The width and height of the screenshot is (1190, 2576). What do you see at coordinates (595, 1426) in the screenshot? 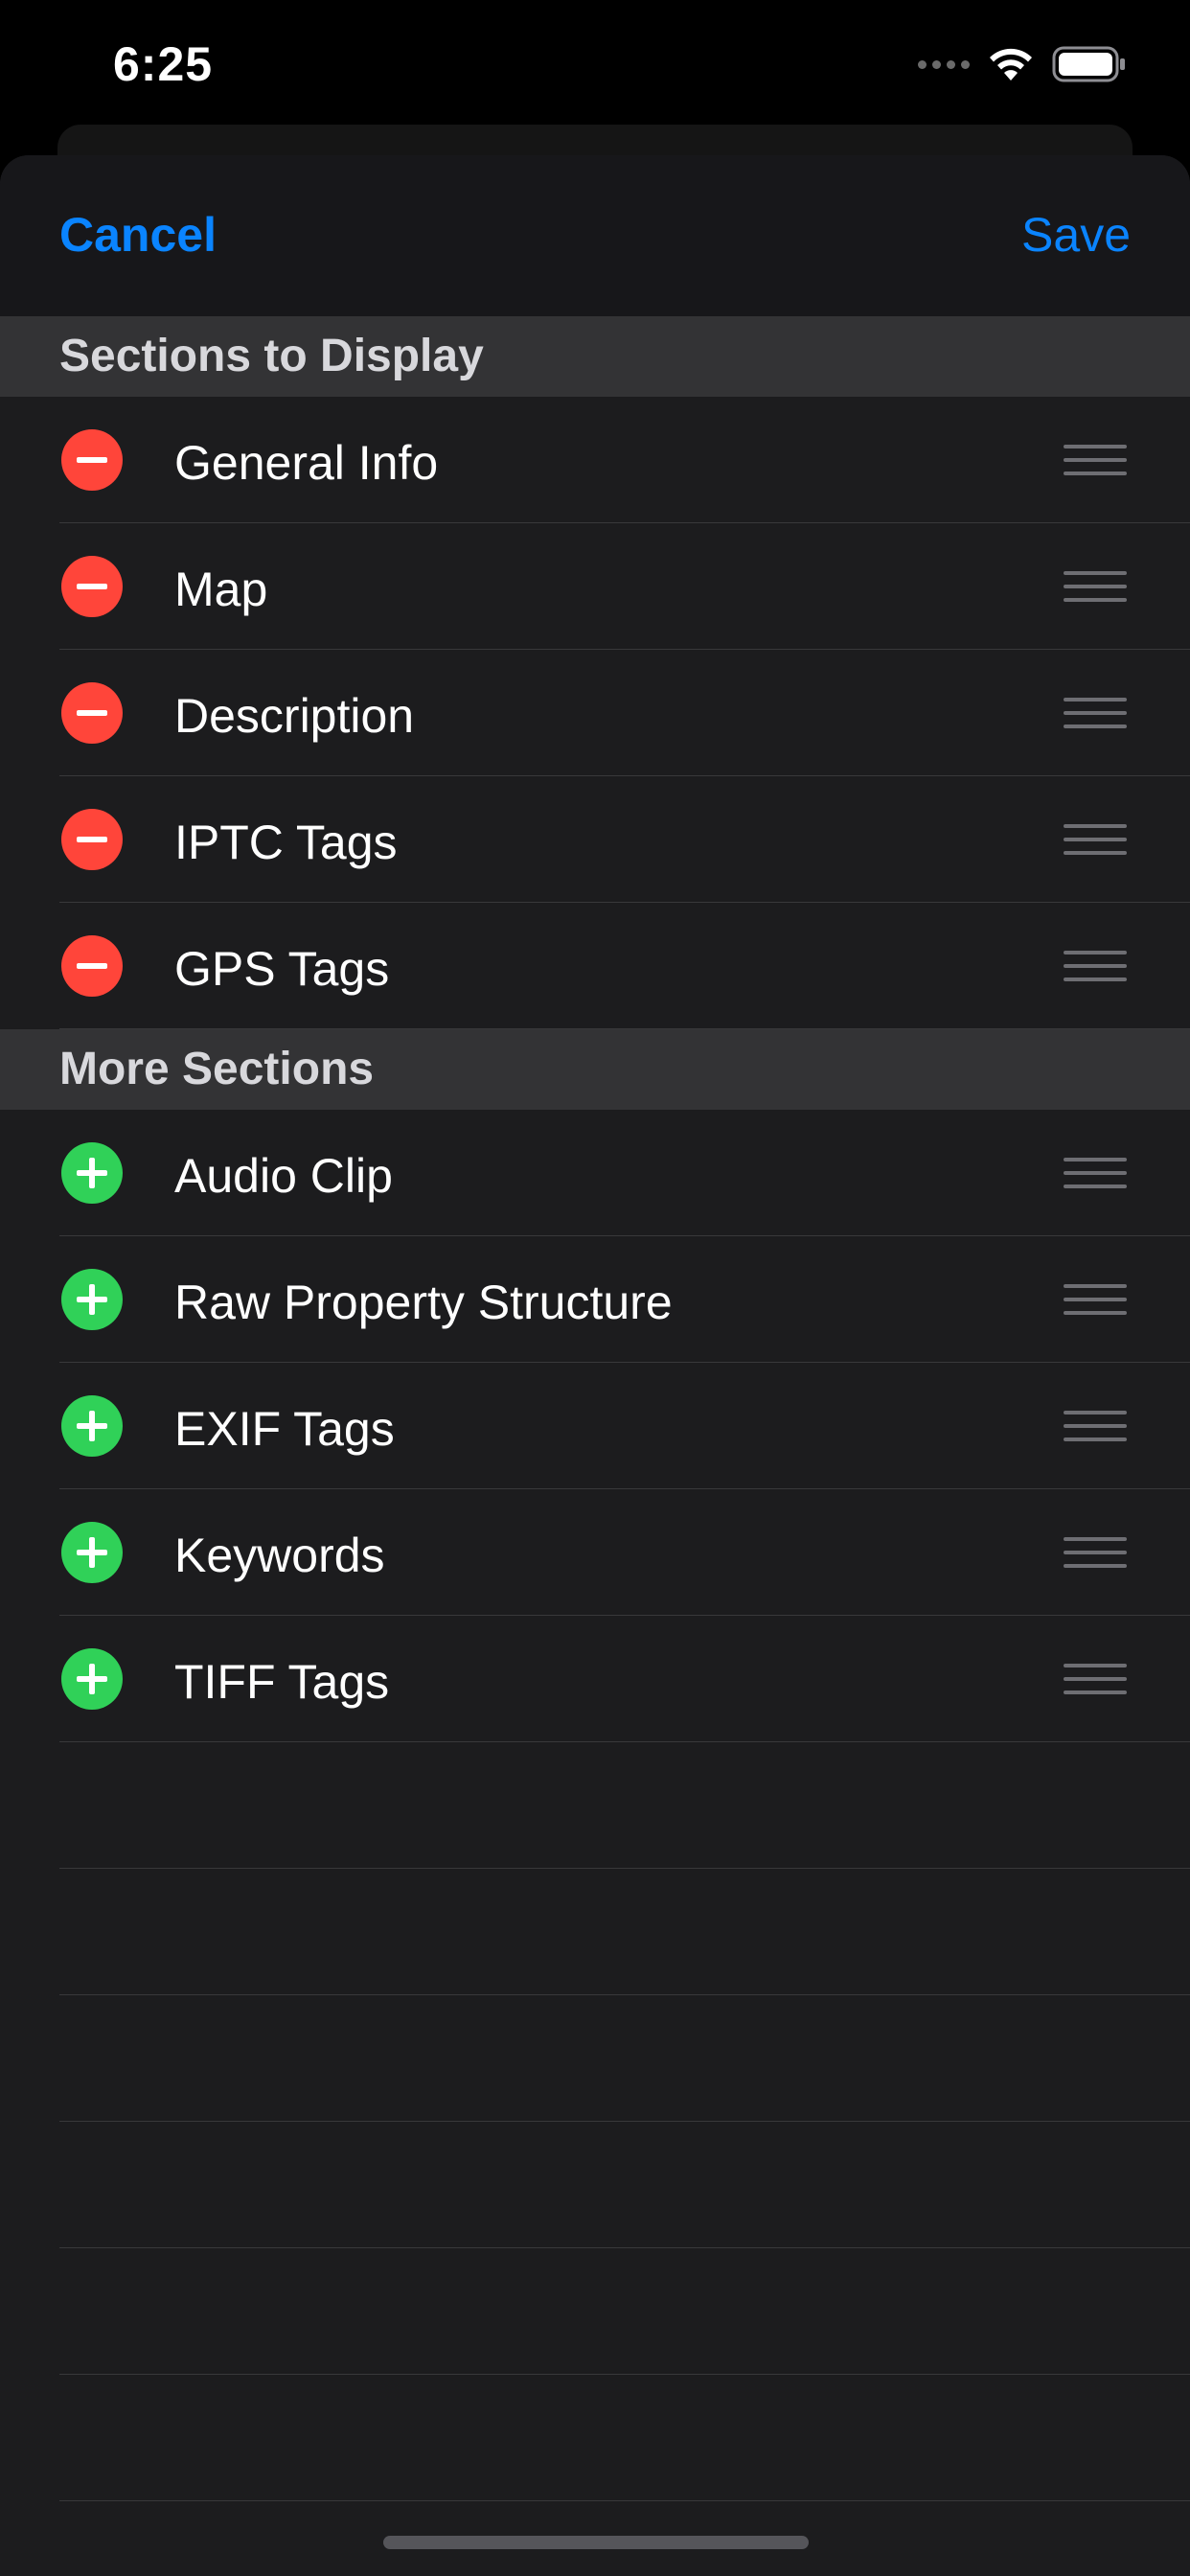
I see `list-item: EXIF Tags` at bounding box center [595, 1426].